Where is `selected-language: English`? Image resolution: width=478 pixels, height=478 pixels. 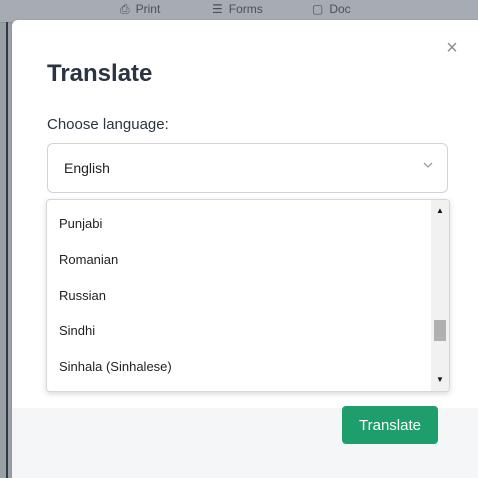 selected-language: English is located at coordinates (87, 168).